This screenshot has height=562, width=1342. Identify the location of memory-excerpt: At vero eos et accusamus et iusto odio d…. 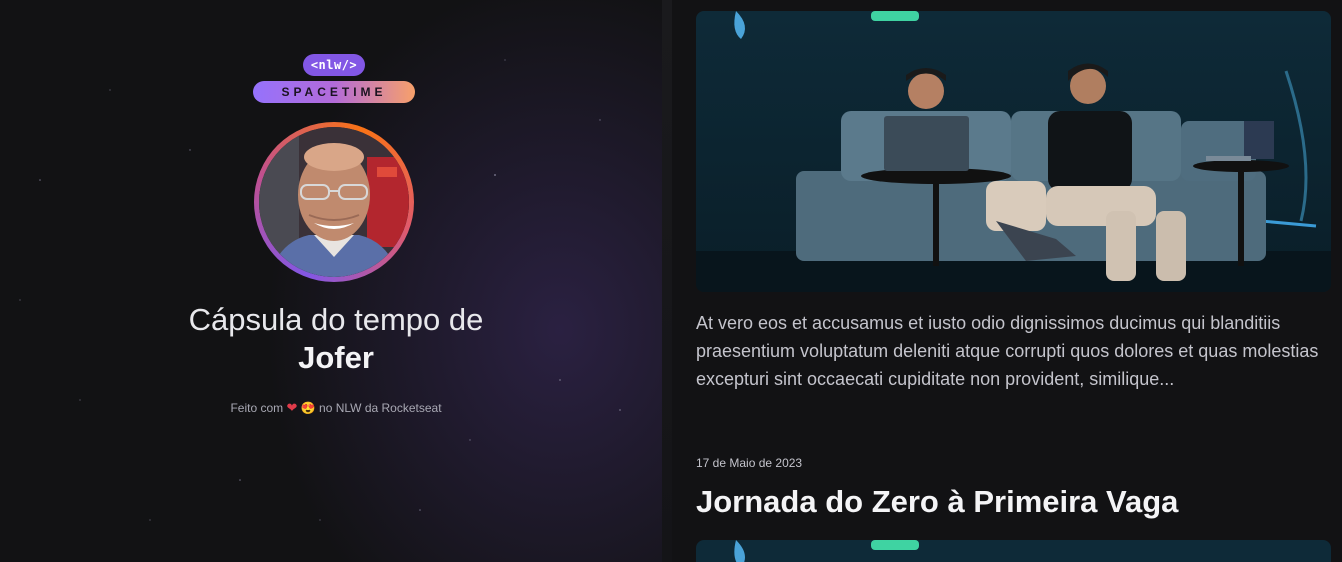
(1007, 351).